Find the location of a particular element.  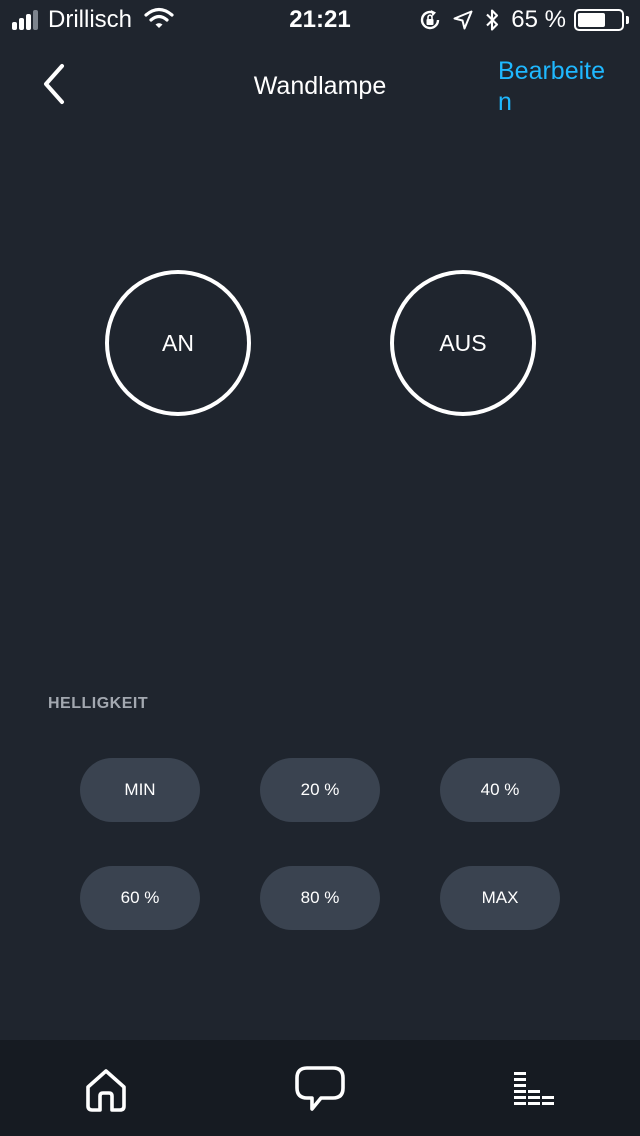

brightness-option-label: MIN is located at coordinates (140, 789).